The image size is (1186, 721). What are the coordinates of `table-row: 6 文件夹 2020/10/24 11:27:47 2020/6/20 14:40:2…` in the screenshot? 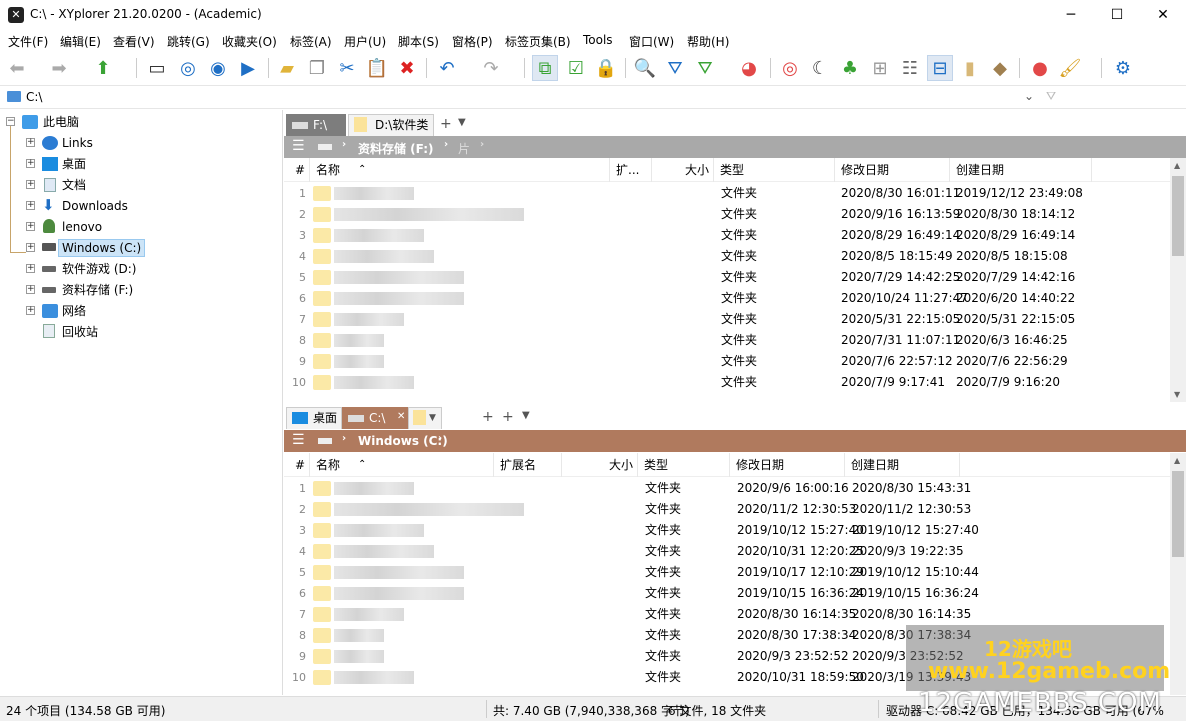 It's located at (726, 298).